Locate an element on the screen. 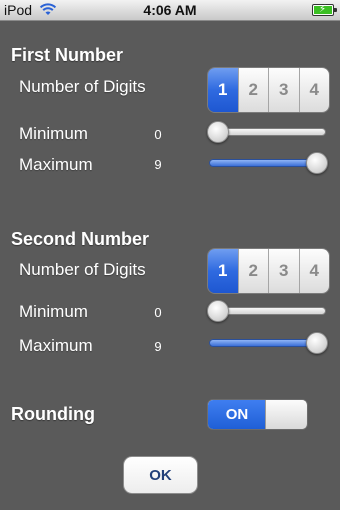 Image resolution: width=340 pixels, height=510 pixels. second-digits-segmented-control: 1 2 3 4 is located at coordinates (268, 271).